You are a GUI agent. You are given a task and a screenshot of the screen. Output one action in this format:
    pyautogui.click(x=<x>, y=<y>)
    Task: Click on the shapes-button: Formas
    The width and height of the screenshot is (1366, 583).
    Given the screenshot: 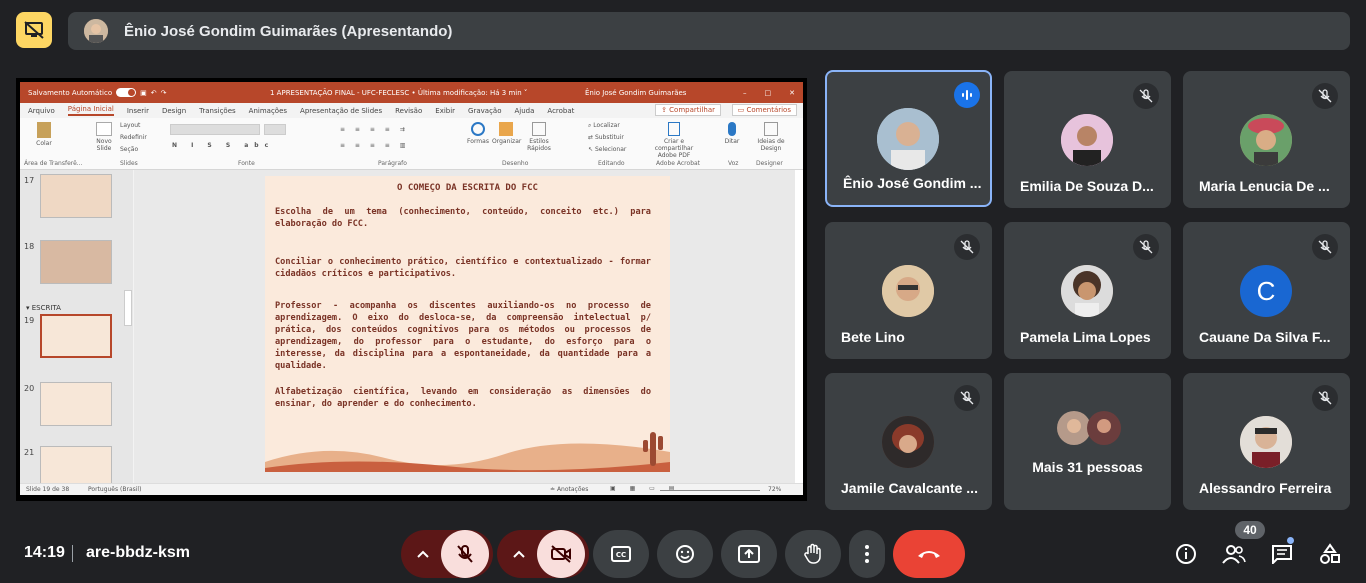 What is the action you would take?
    pyautogui.click(x=478, y=133)
    